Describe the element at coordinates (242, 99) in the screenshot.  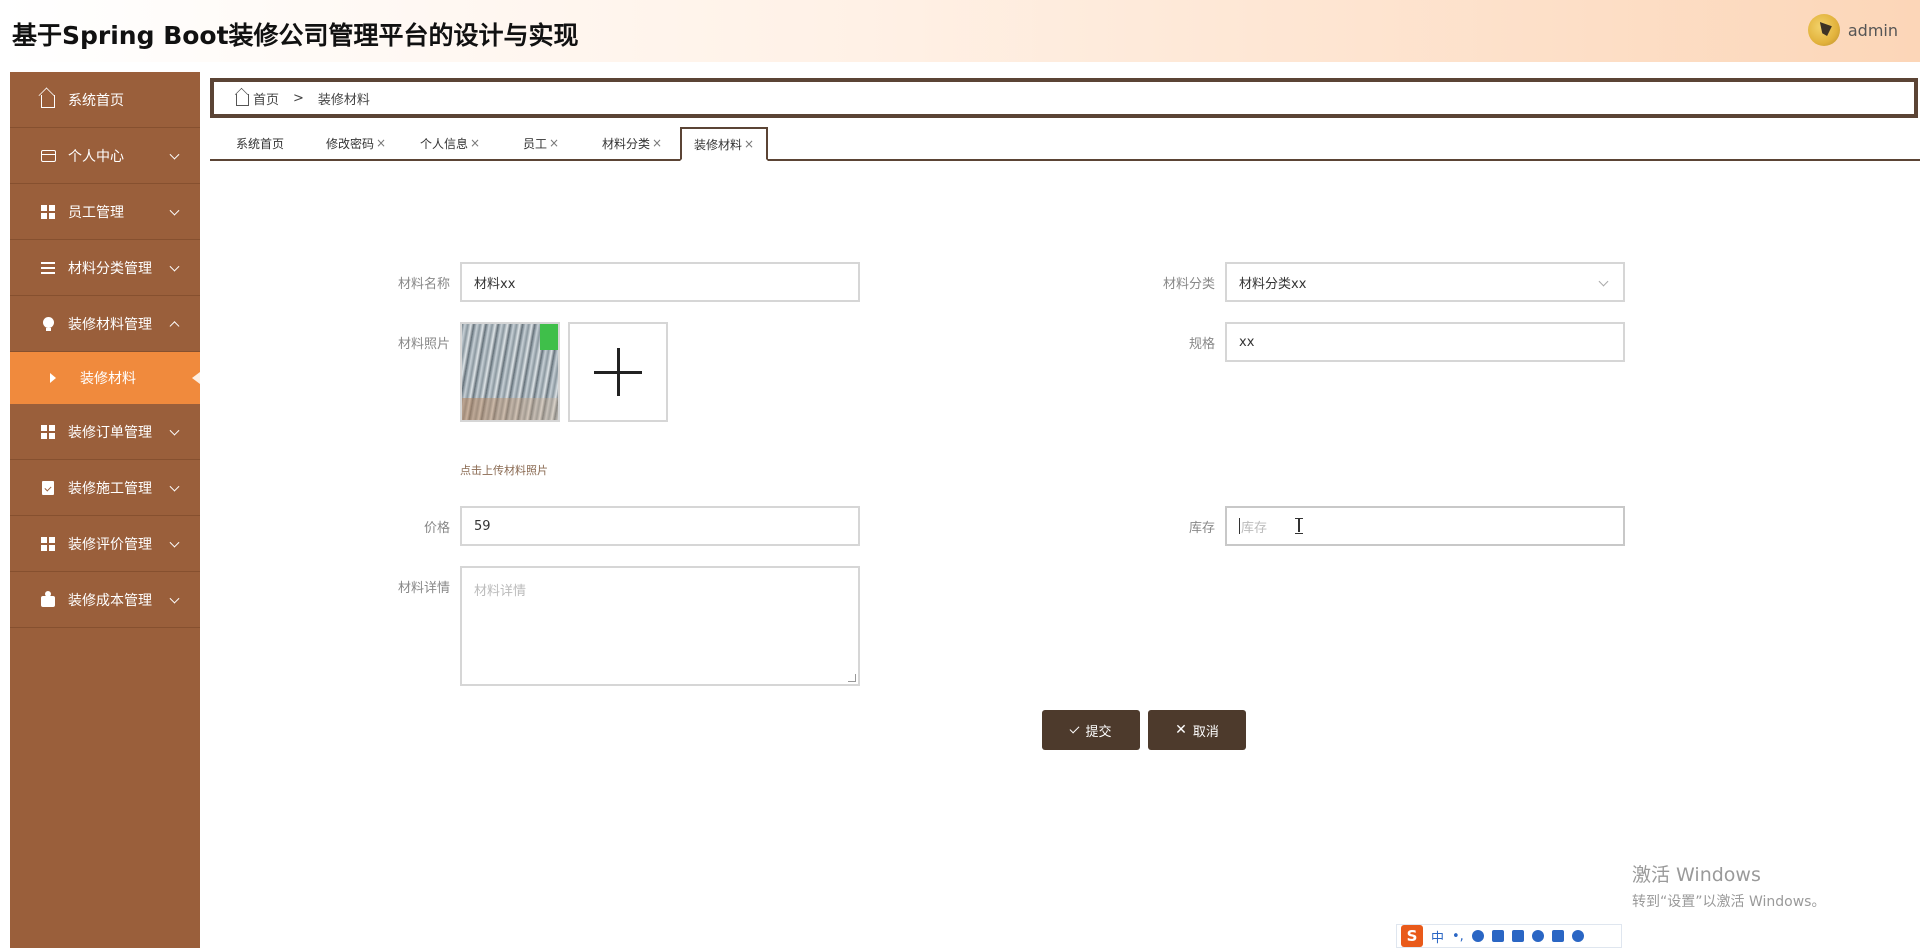
I see `home-icon` at that location.